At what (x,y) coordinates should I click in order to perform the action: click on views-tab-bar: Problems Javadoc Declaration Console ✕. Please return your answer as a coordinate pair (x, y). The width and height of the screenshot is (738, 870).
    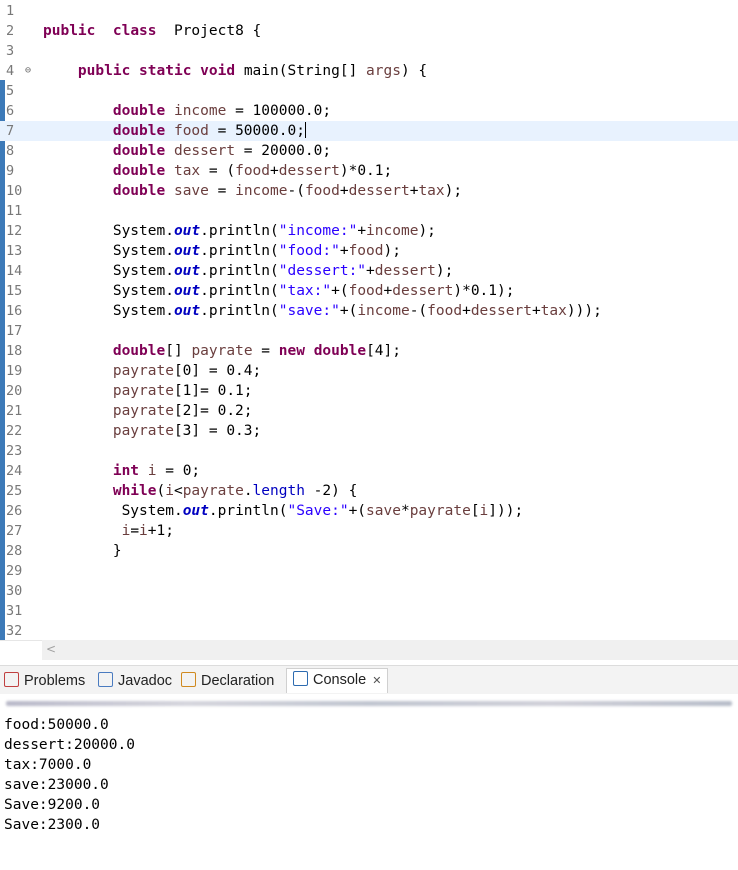
    Looking at the image, I should click on (369, 679).